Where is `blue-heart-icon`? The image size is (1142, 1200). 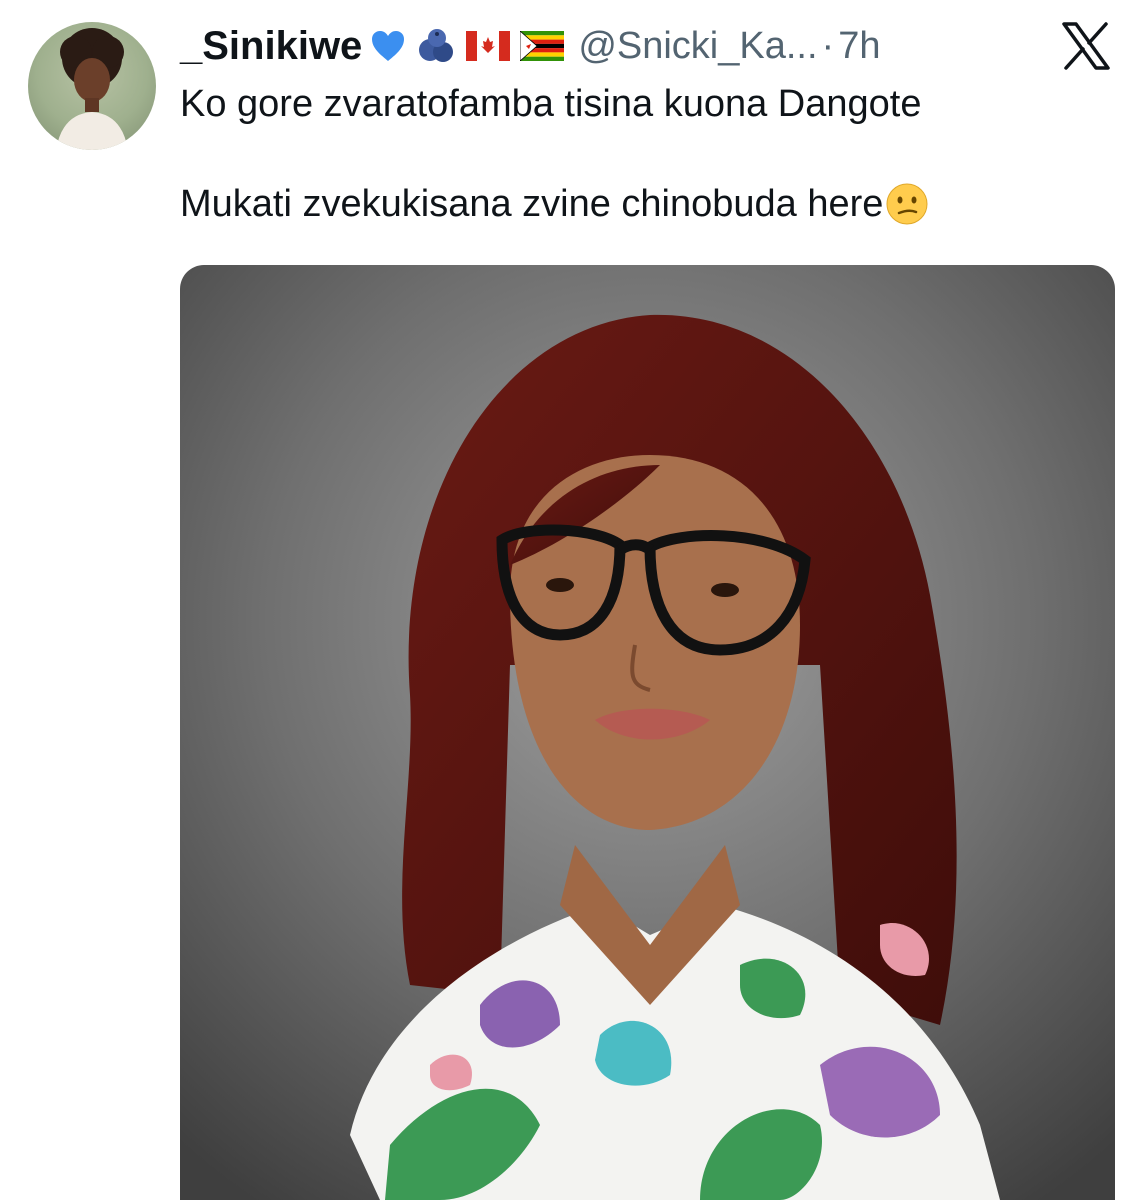
blue-heart-icon is located at coordinates (388, 46).